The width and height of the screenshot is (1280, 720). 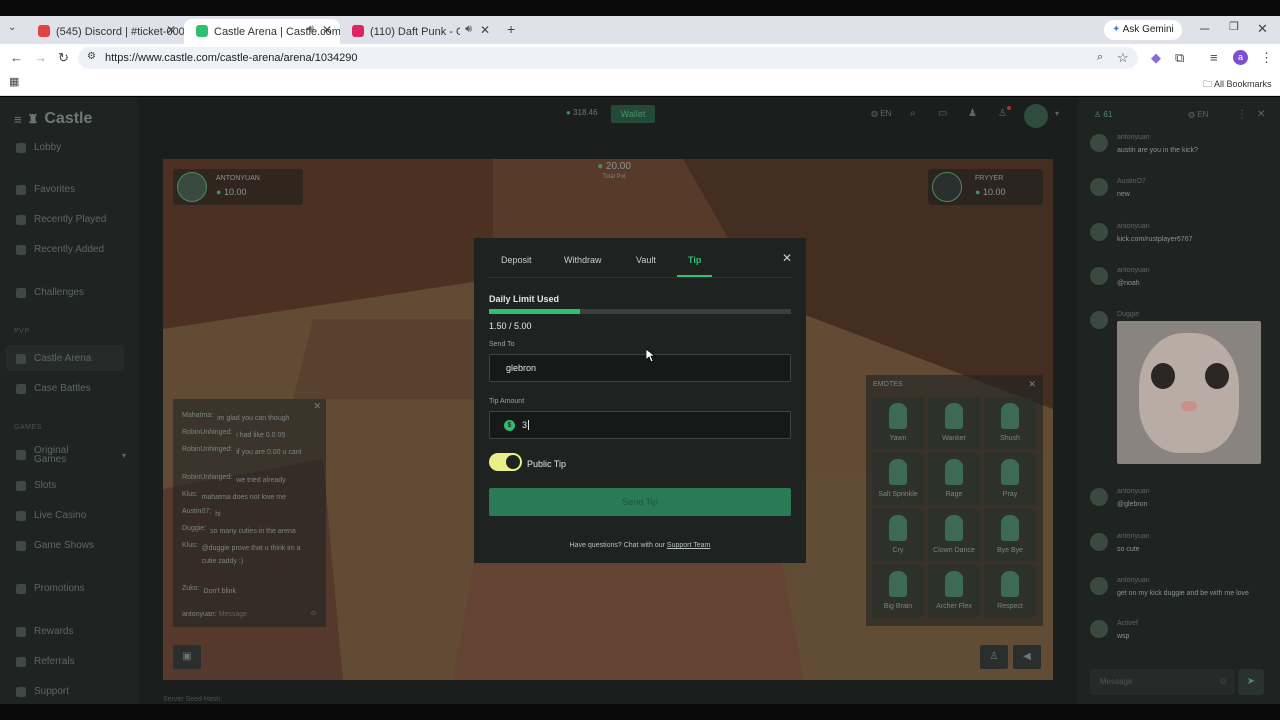 I want to click on emote-item: Clown Dance, so click(x=954, y=535).